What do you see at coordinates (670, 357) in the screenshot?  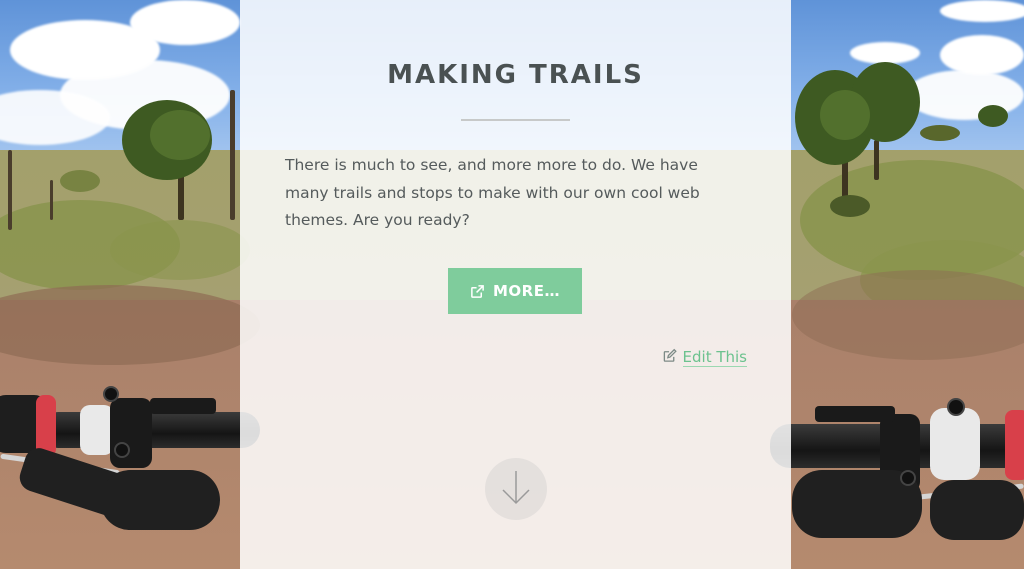 I see `edit-pencil-icon` at bounding box center [670, 357].